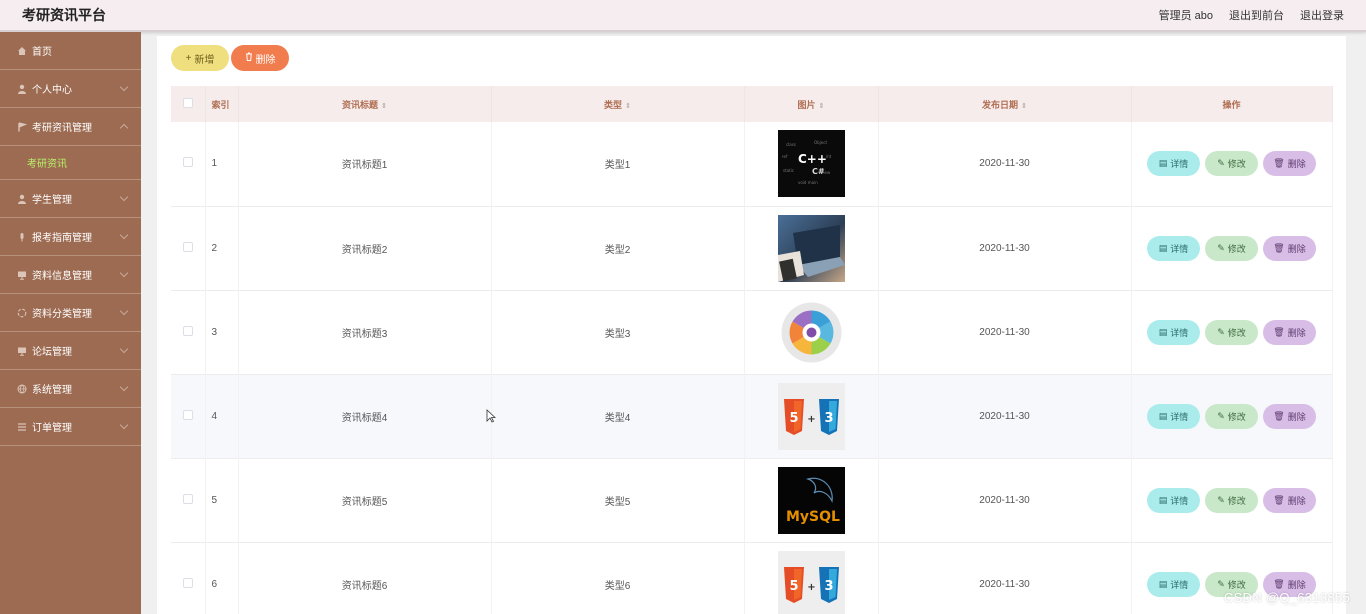 The height and width of the screenshot is (614, 1366). What do you see at coordinates (52, 428) in the screenshot?
I see `sidebar-item-label: 订单管理` at bounding box center [52, 428].